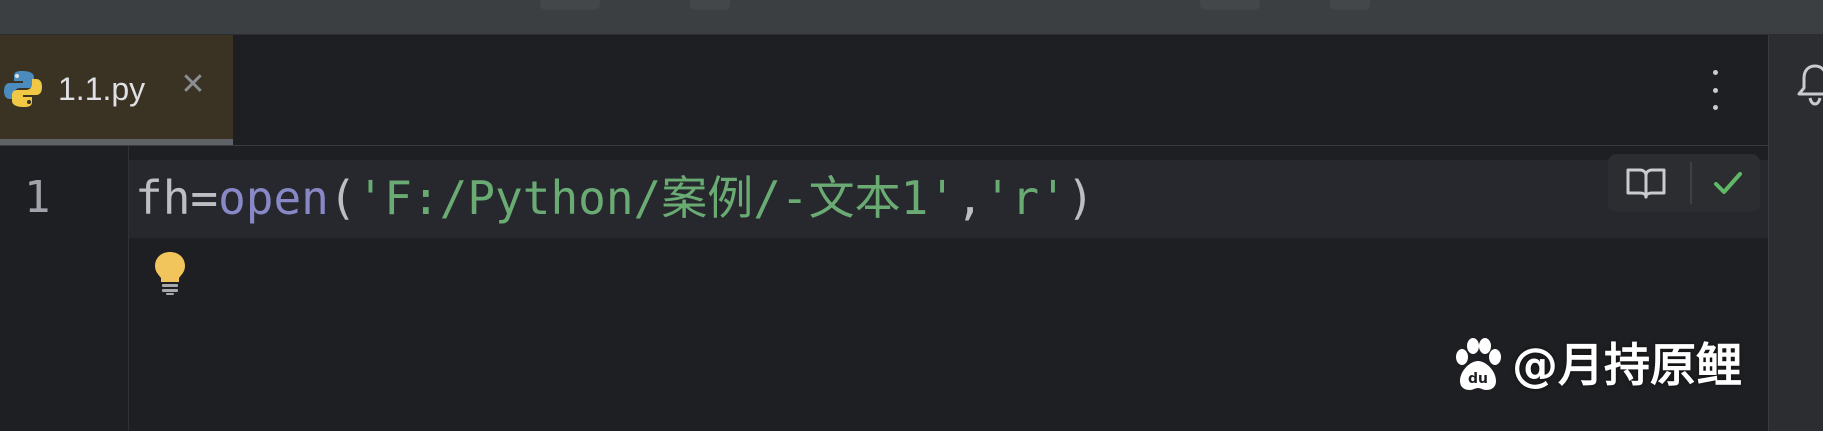 This screenshot has height=431, width=1823. Describe the element at coordinates (1715, 90) in the screenshot. I see `more-vertical-icon` at that location.